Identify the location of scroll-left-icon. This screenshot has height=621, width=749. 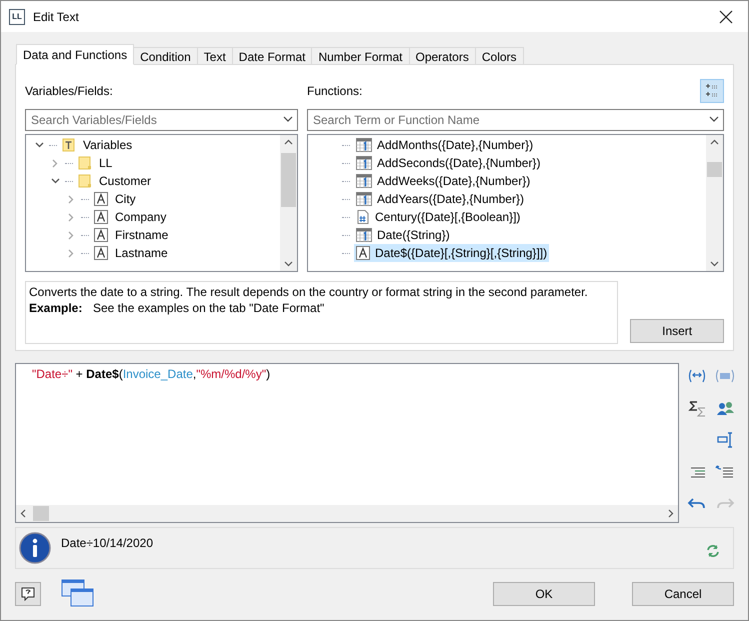
(23, 513).